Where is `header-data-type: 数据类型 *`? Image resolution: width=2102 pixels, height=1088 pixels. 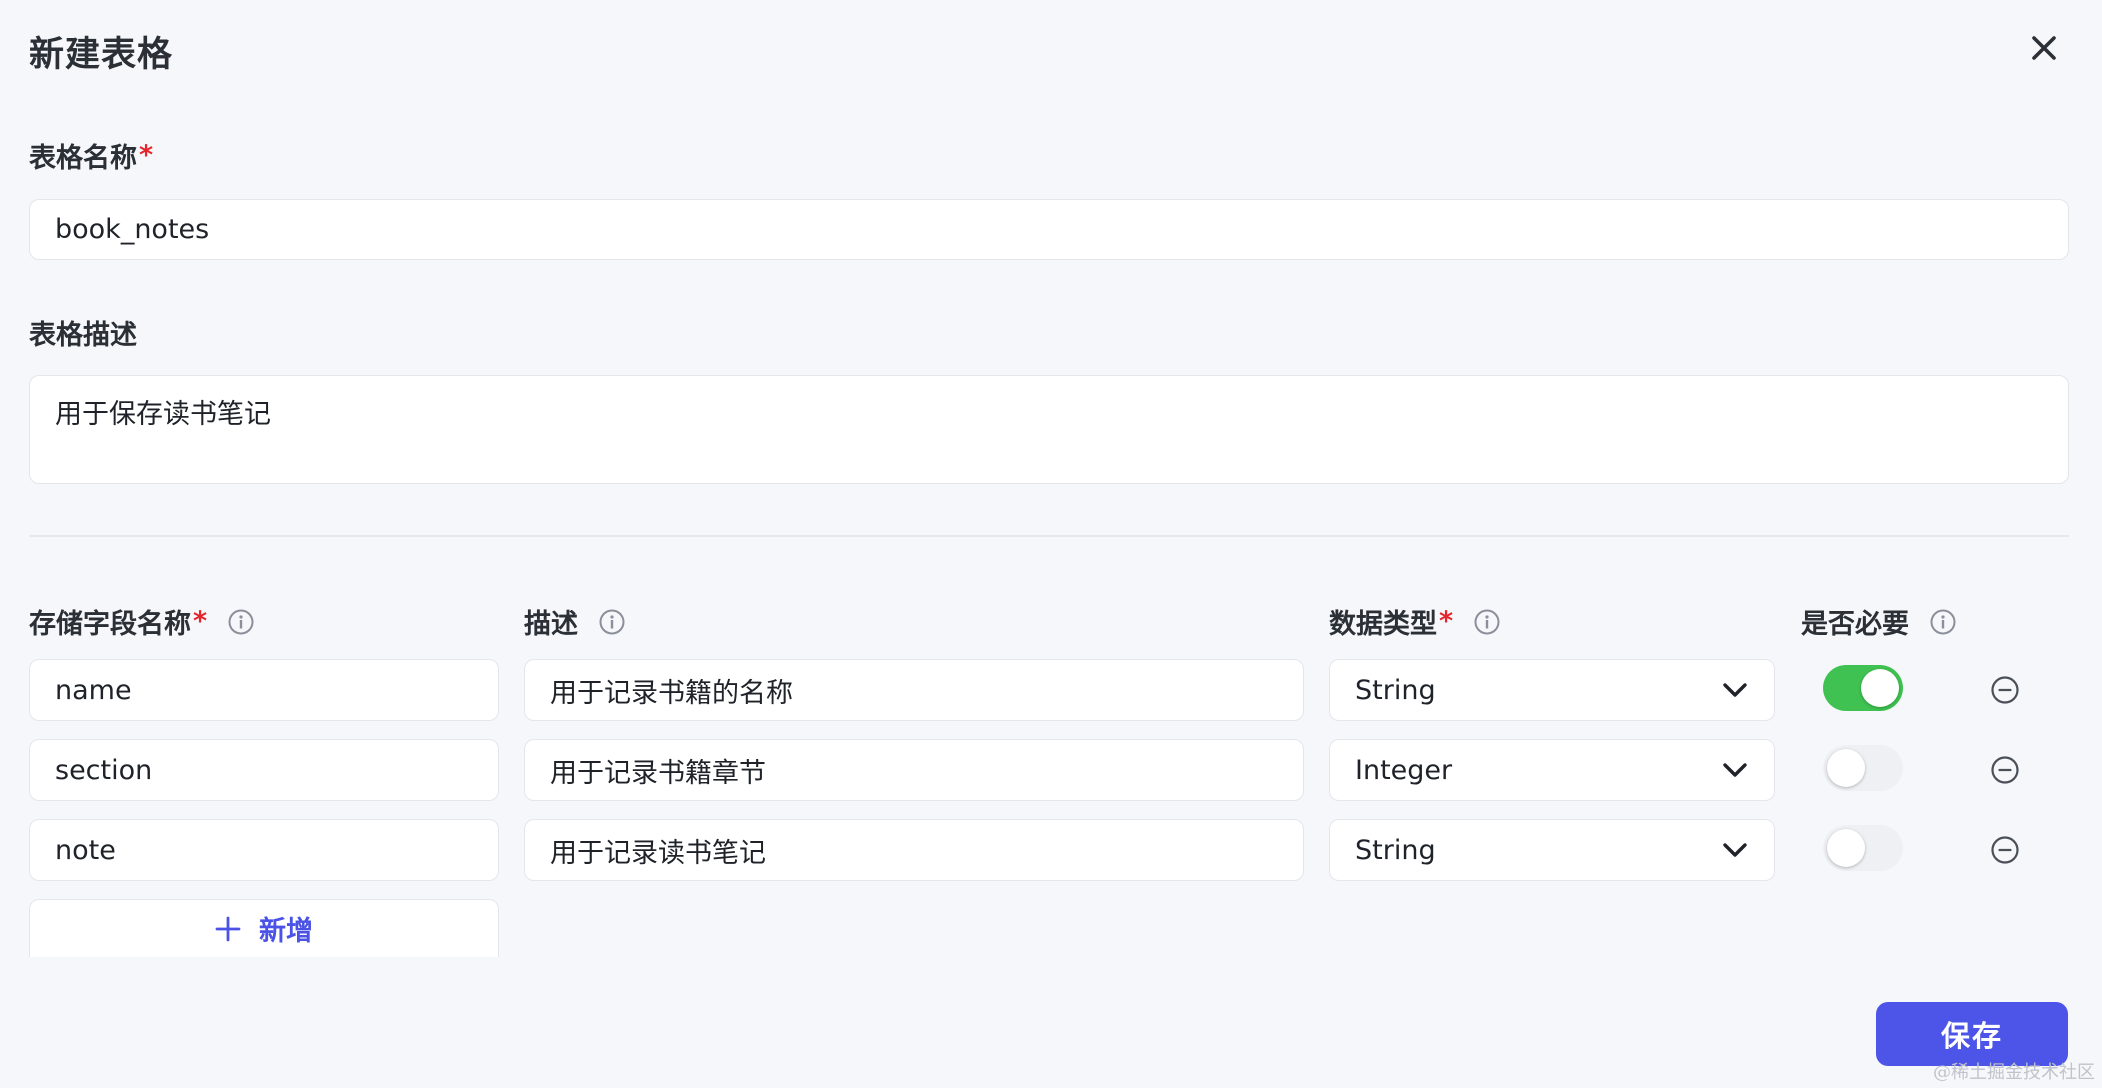
header-data-type: 数据类型 * is located at coordinates (1415, 621).